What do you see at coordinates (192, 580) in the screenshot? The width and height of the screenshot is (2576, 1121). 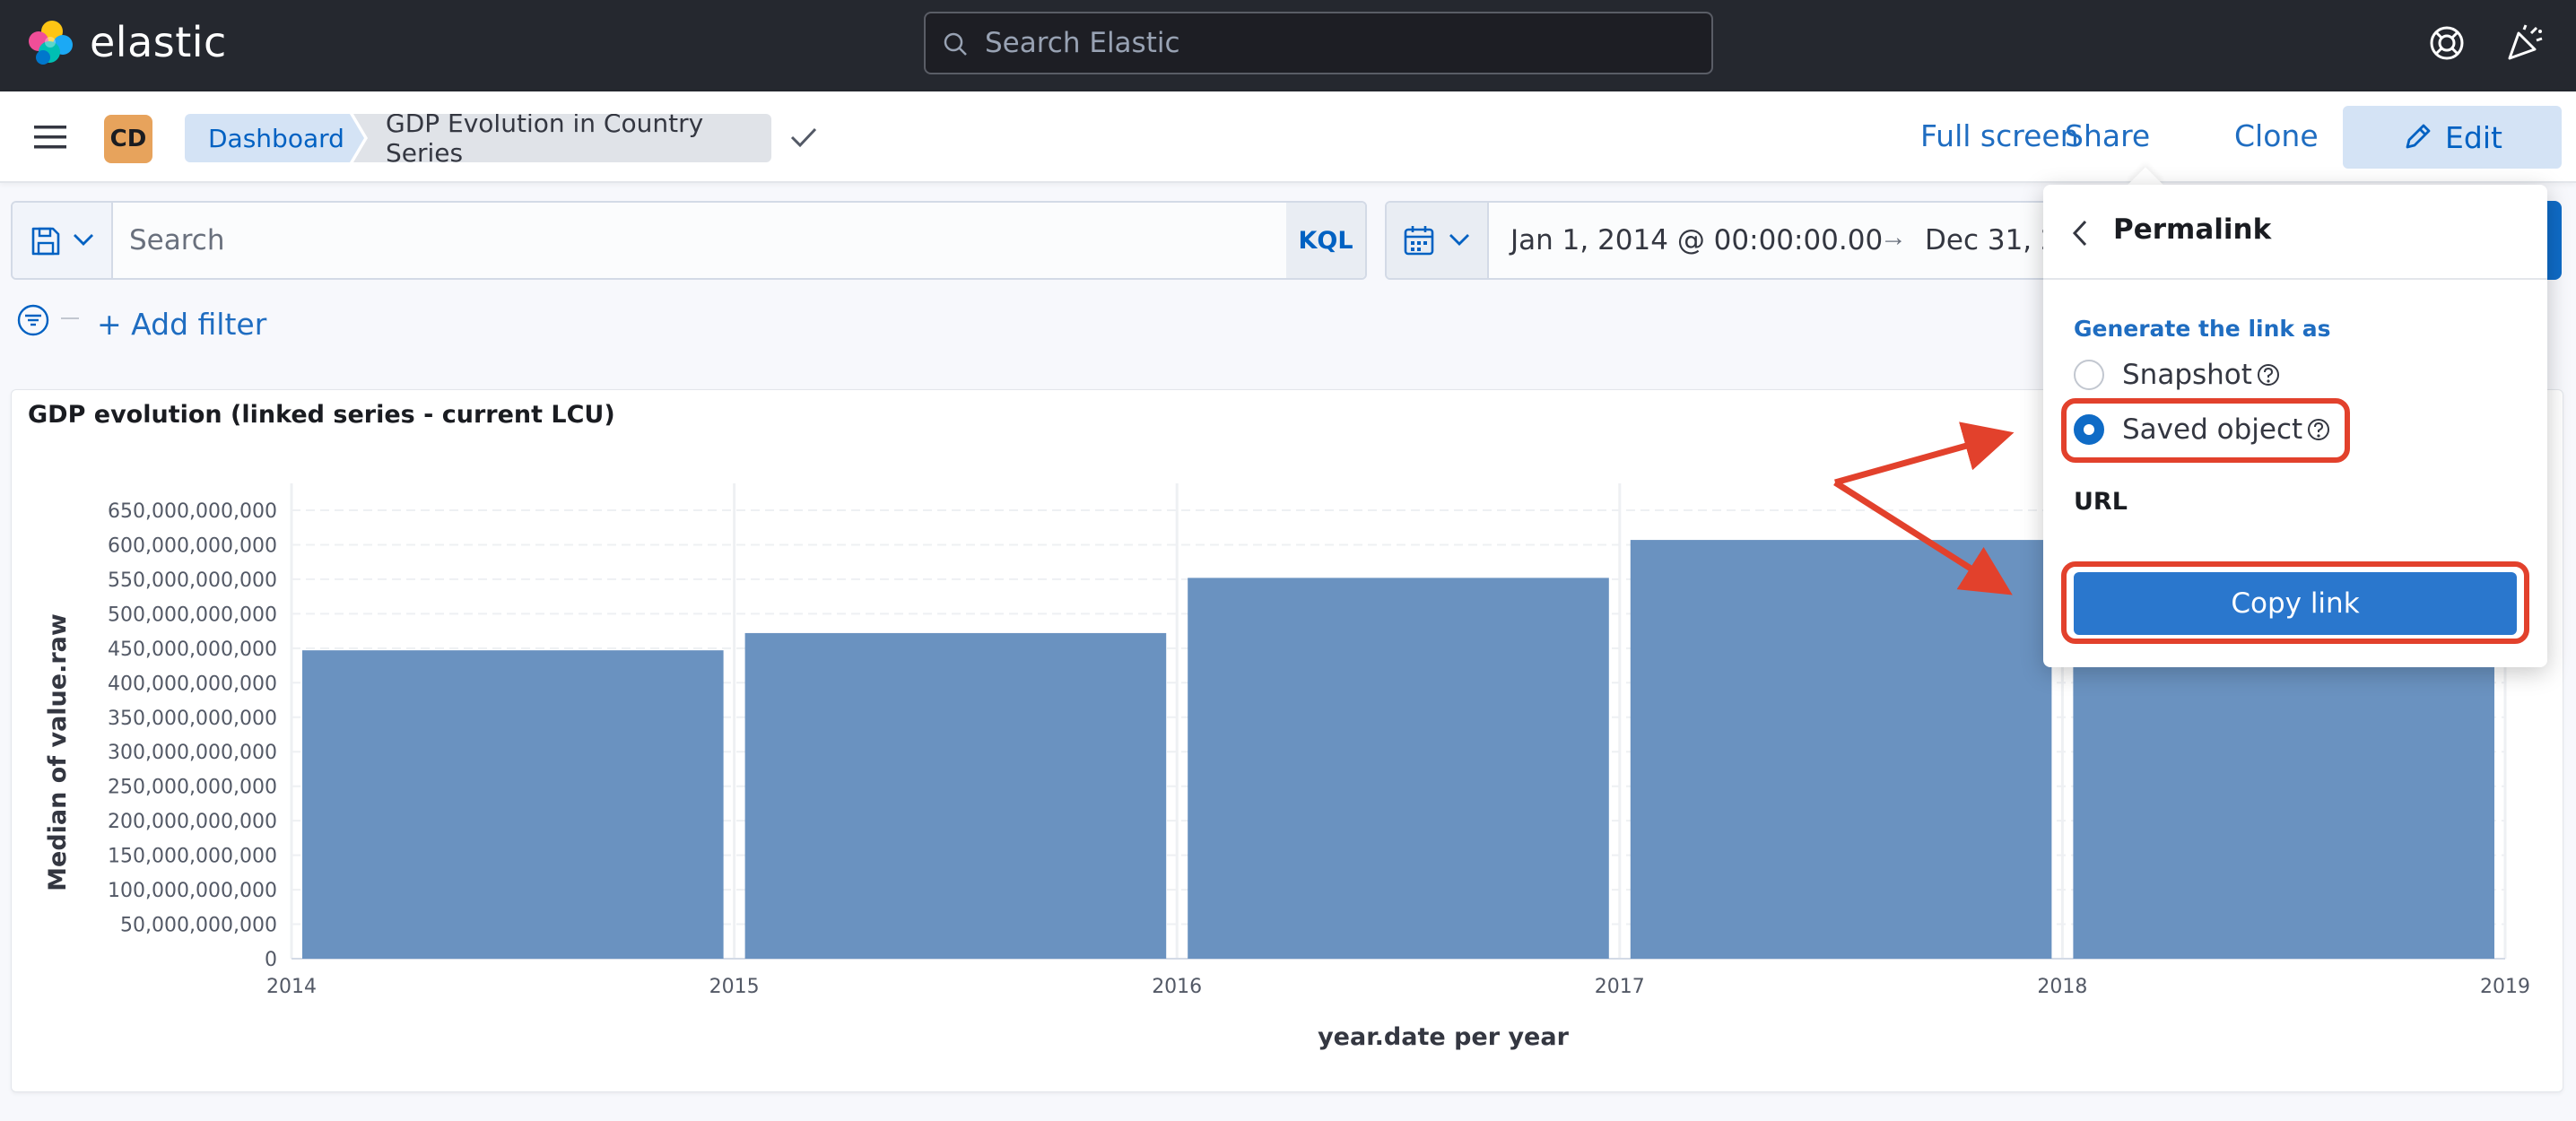 I see `y-tick-label: 550,000,000,000` at bounding box center [192, 580].